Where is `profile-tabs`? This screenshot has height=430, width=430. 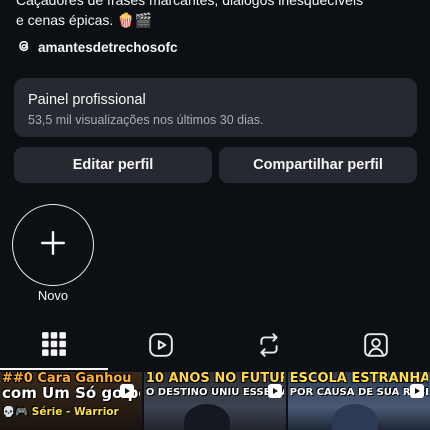 profile-tabs is located at coordinates (215, 347).